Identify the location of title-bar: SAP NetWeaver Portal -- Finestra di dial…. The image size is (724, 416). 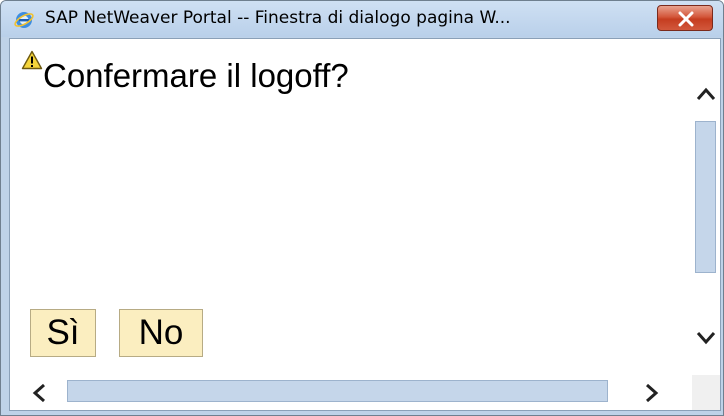
(362, 19).